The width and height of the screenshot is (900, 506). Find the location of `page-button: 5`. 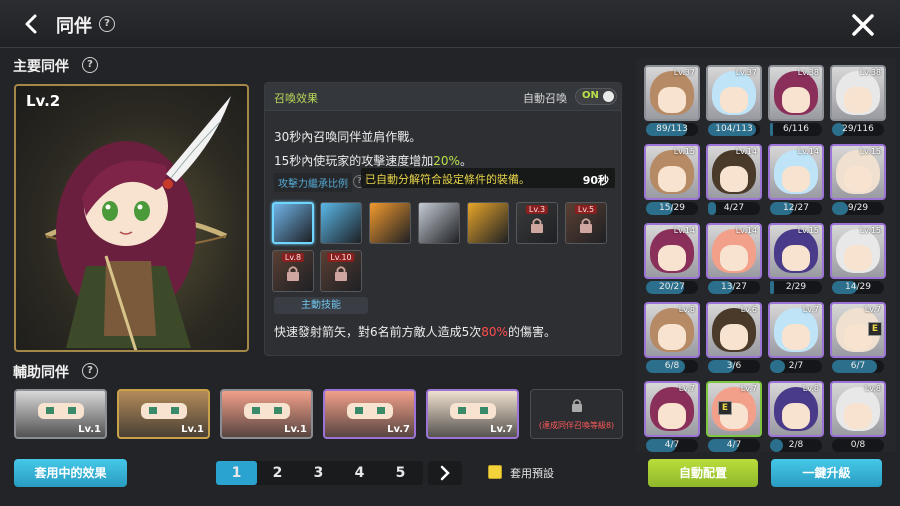

page-button: 5 is located at coordinates (400, 473).